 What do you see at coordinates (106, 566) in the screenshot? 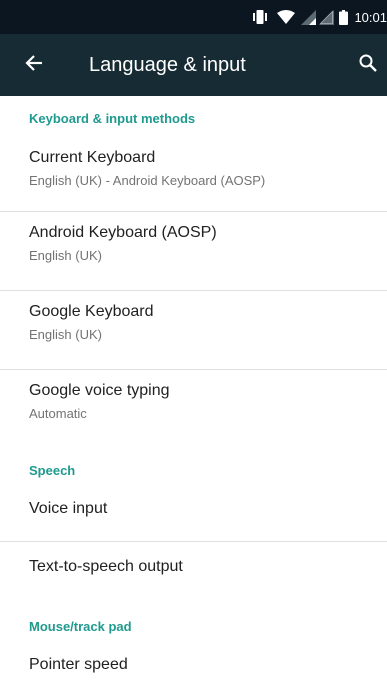
I see `item-title: Text-to-speech output` at bounding box center [106, 566].